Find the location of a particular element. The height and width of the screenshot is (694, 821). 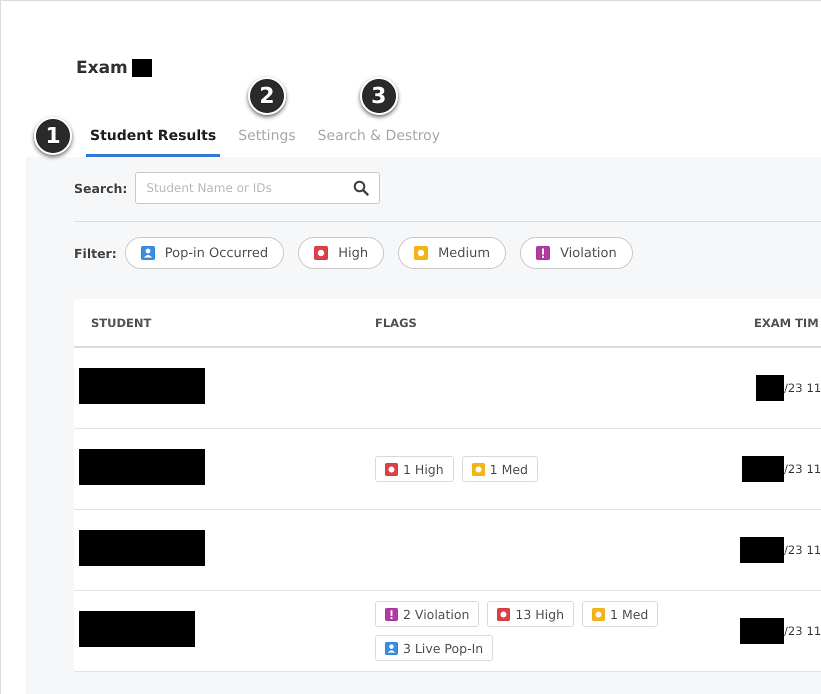

search-label: Search: is located at coordinates (101, 188).